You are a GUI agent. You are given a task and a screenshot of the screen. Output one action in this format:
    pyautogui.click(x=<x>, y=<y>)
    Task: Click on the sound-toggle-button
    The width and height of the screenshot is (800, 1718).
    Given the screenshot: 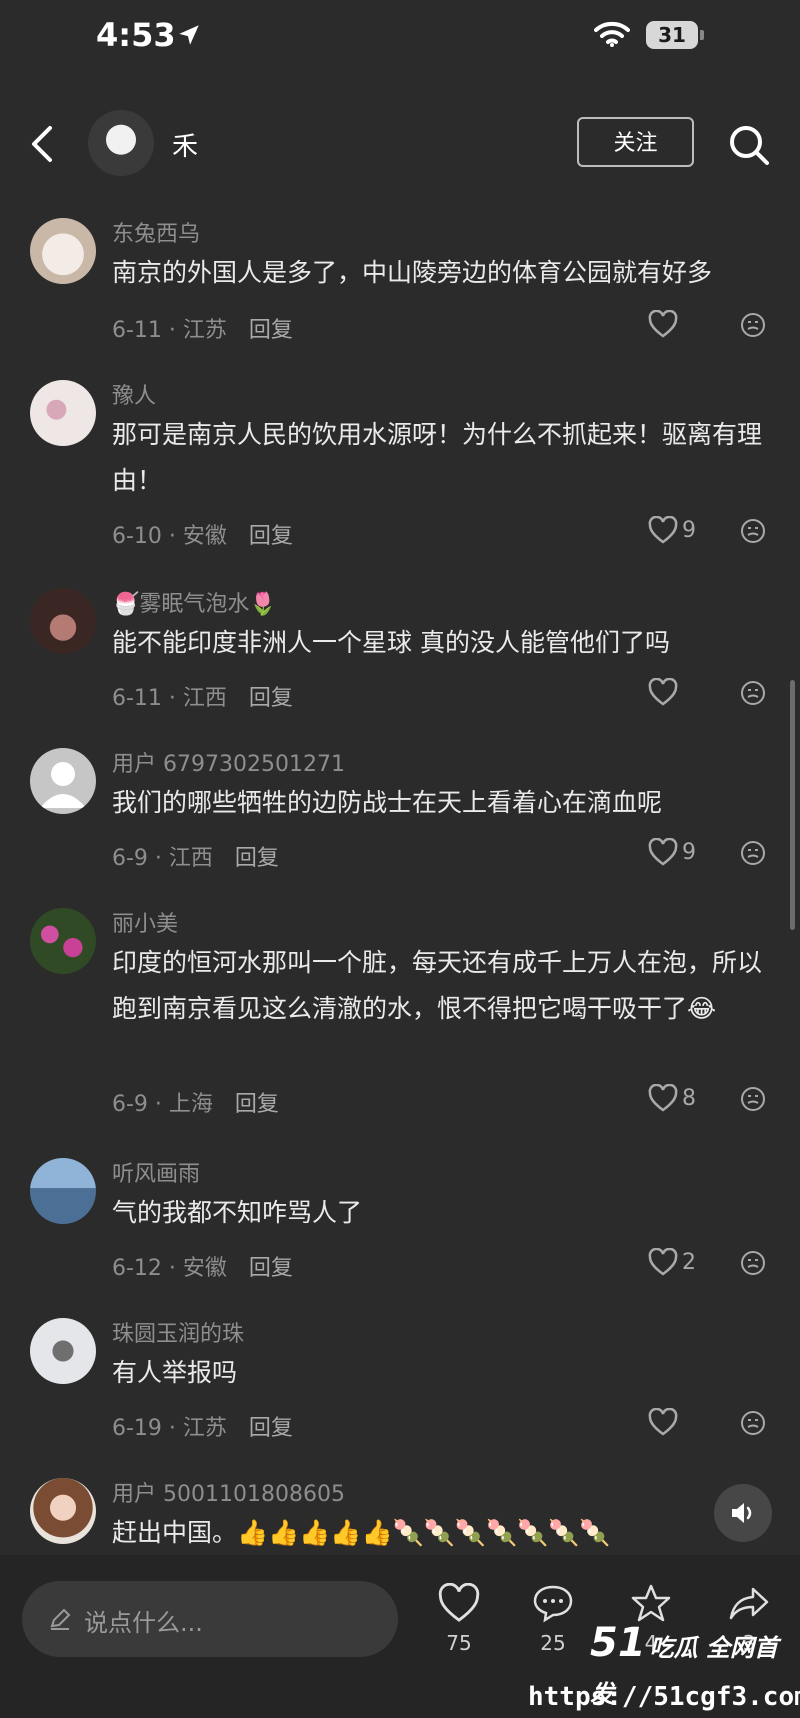 What is the action you would take?
    pyautogui.click(x=743, y=1513)
    